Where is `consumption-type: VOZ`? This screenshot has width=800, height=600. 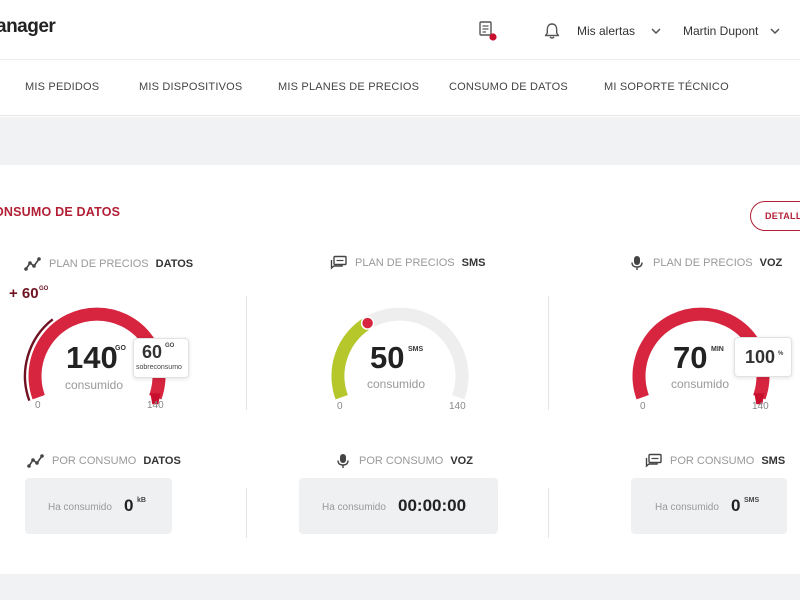 consumption-type: VOZ is located at coordinates (461, 461).